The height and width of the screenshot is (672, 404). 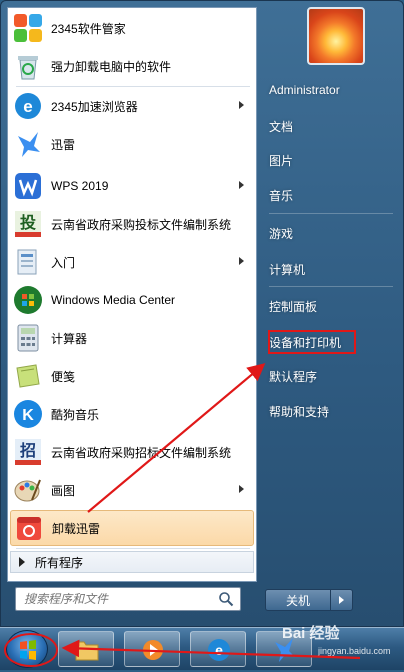 I want to click on program-label: 2345软件管家, so click(x=88, y=28).